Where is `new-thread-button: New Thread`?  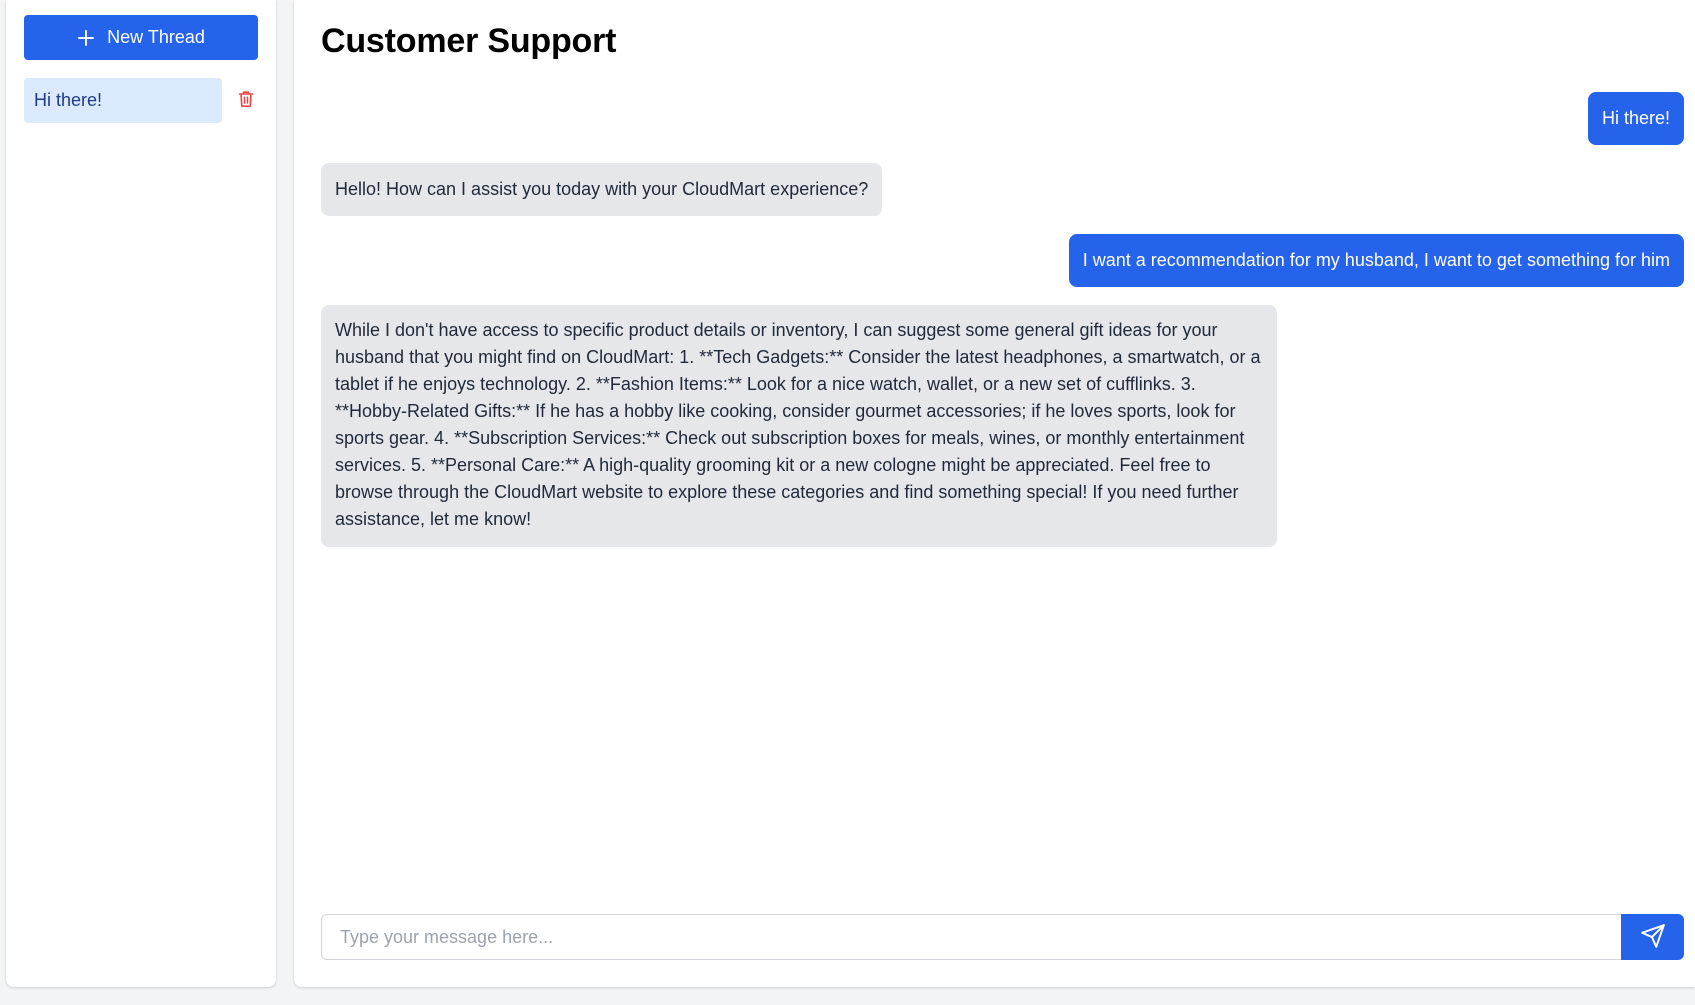
new-thread-button: New Thread is located at coordinates (141, 37).